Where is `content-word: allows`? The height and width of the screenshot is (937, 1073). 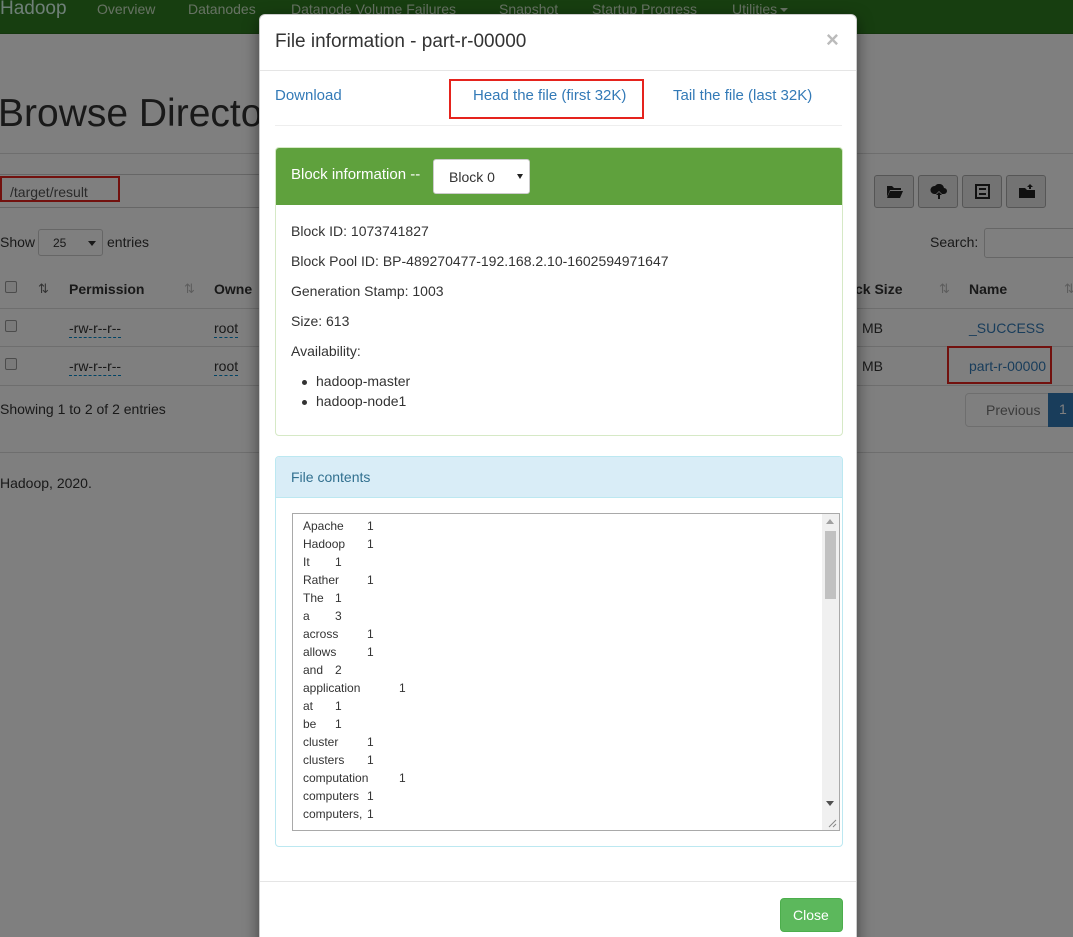
content-word: allows is located at coordinates (320, 652).